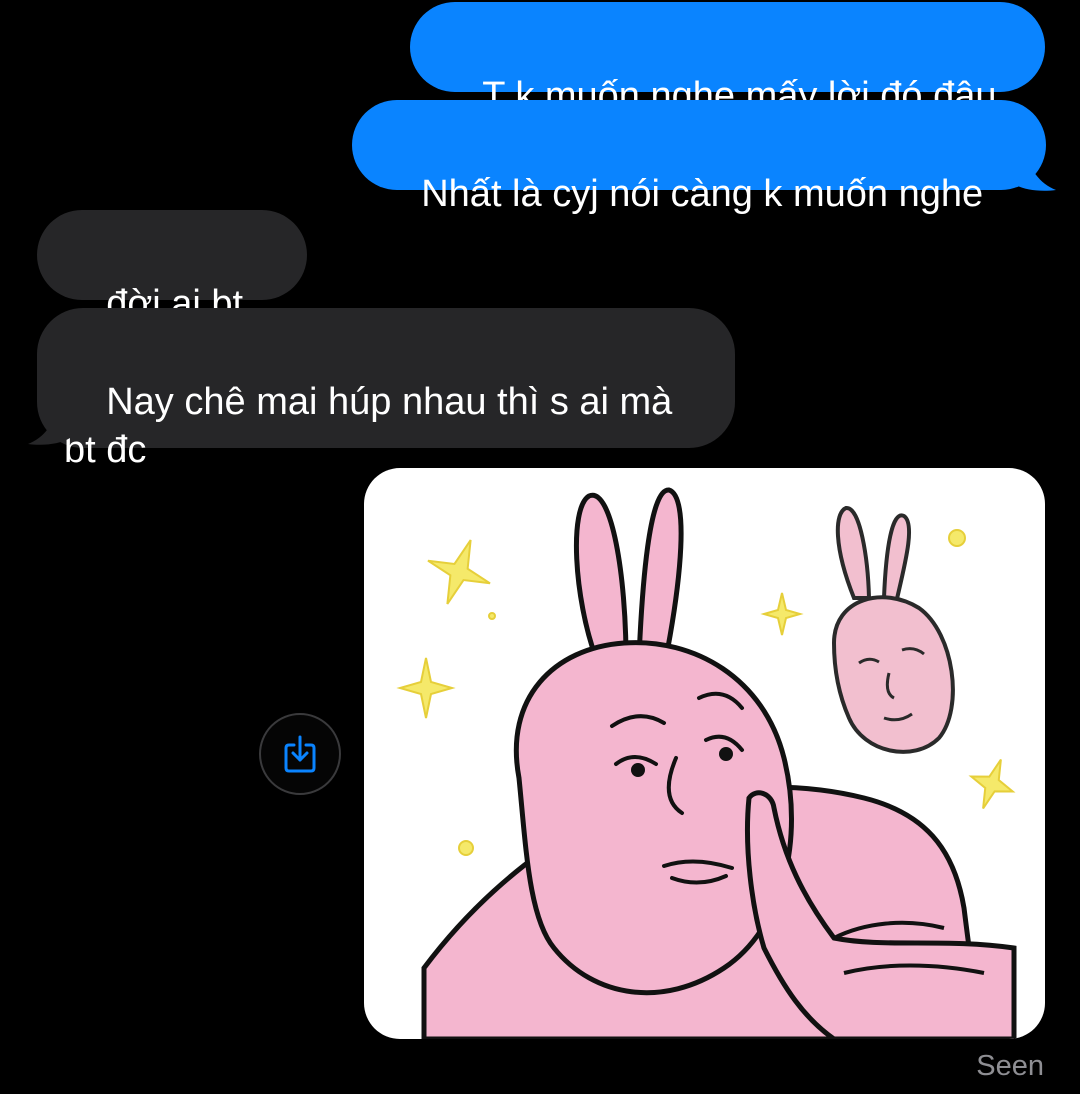 The image size is (1080, 1094). What do you see at coordinates (172, 291) in the screenshot?
I see `received-message-bubble: đời ai bt trc` at bounding box center [172, 291].